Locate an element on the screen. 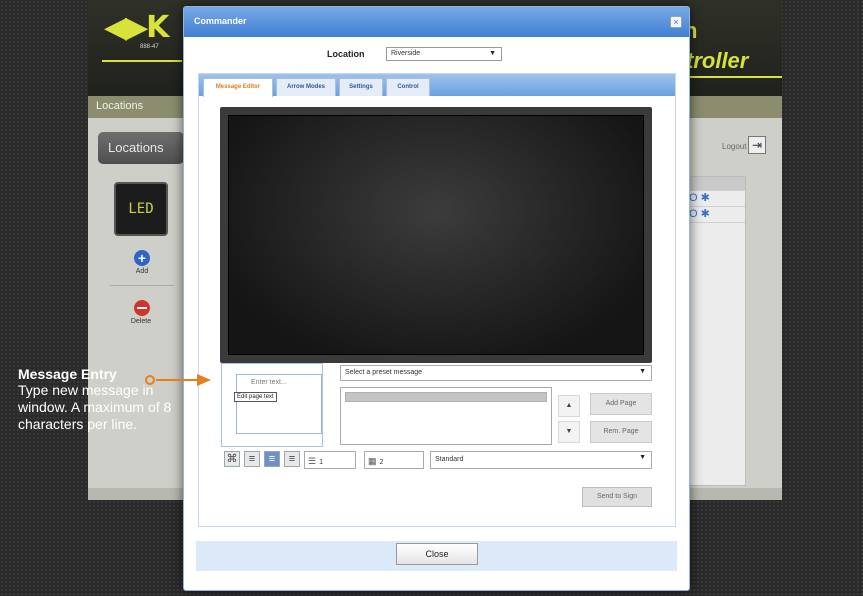 This screenshot has width=863, height=596. logout-link: Logout is located at coordinates (734, 146).